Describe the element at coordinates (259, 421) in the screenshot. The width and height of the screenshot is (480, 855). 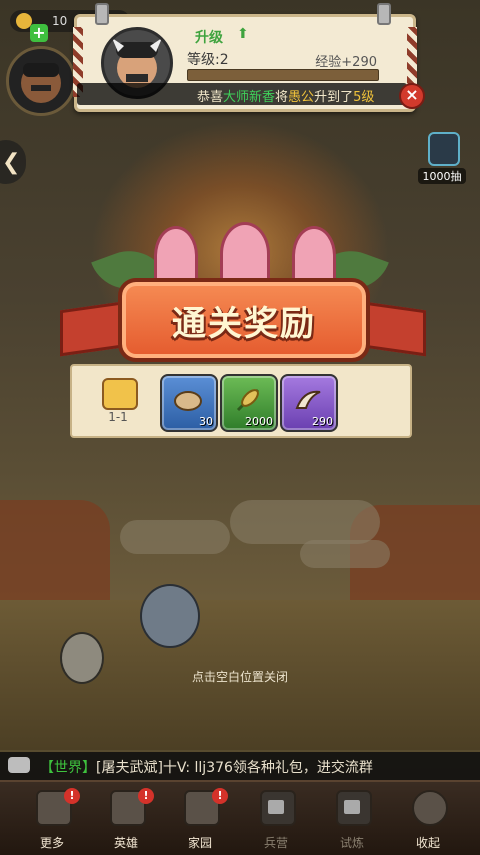
I see `item-count: 2000` at that location.